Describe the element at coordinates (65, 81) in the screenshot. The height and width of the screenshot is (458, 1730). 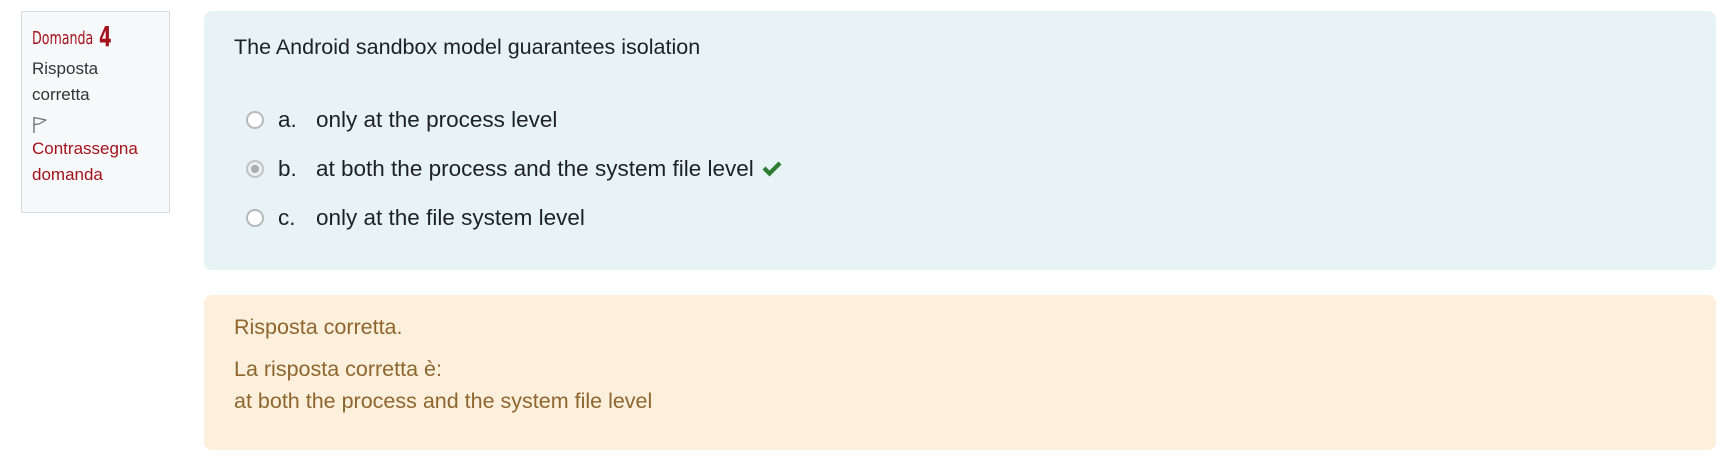
I see `question-state: Risposta corretta` at that location.